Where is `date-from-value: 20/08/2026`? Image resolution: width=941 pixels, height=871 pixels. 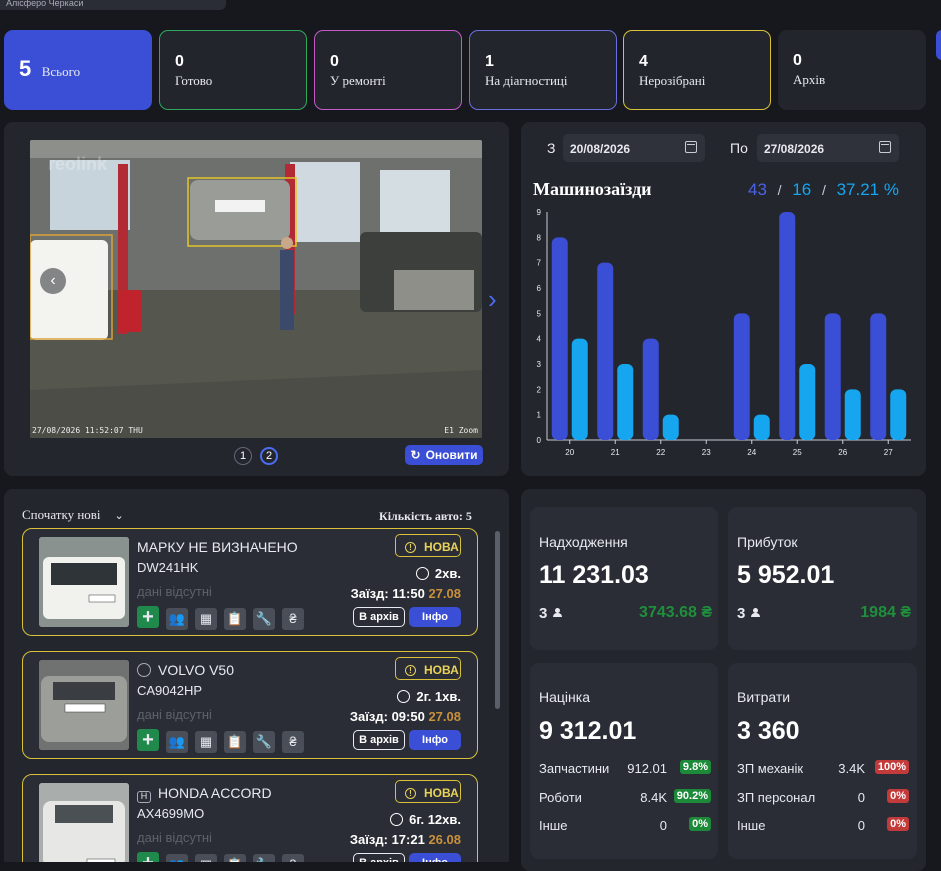 date-from-value: 20/08/2026 is located at coordinates (600, 149).